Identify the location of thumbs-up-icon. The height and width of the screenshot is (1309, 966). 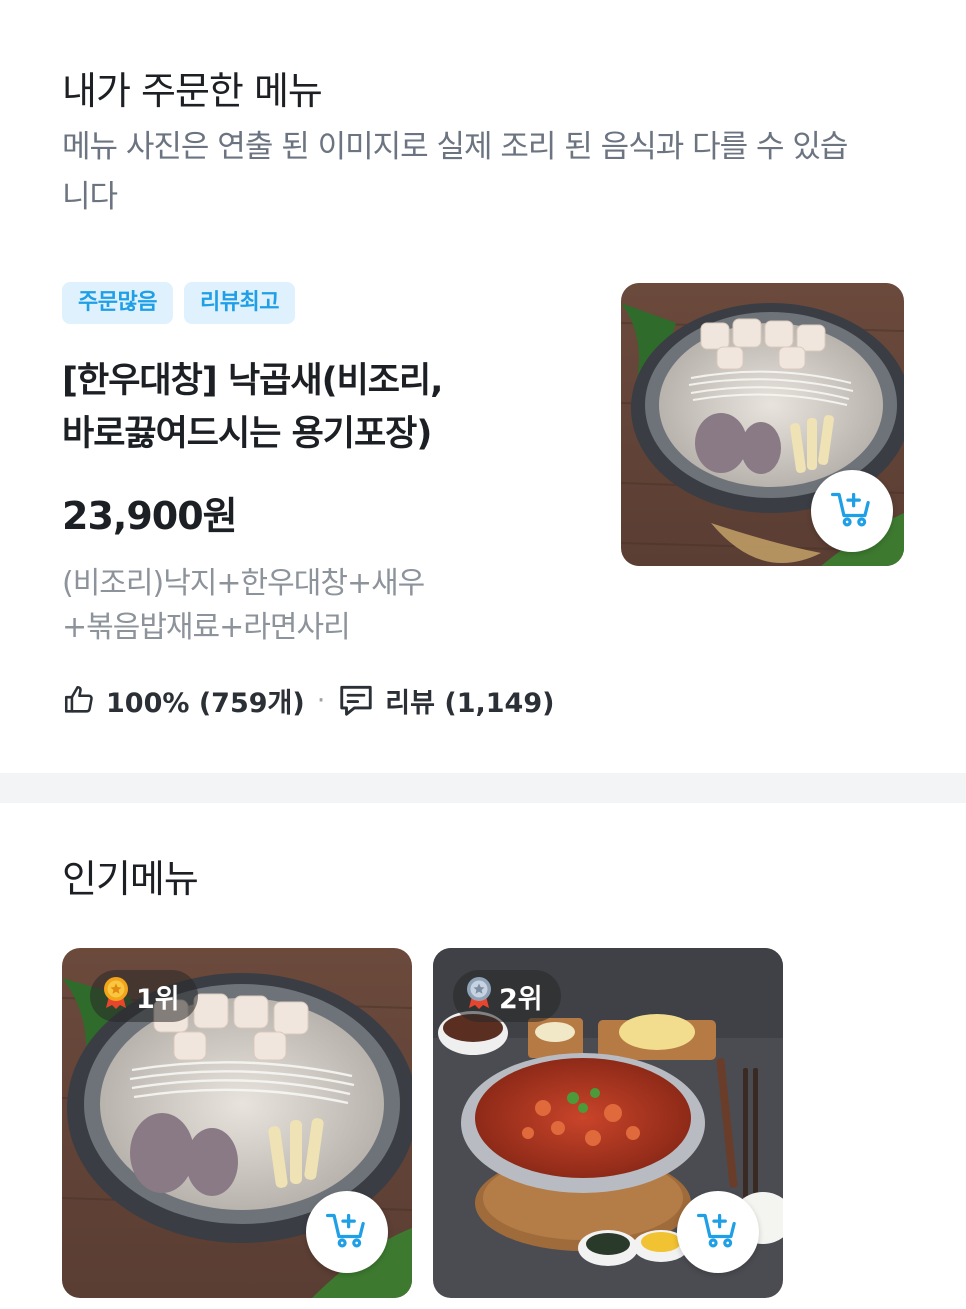
(79, 700).